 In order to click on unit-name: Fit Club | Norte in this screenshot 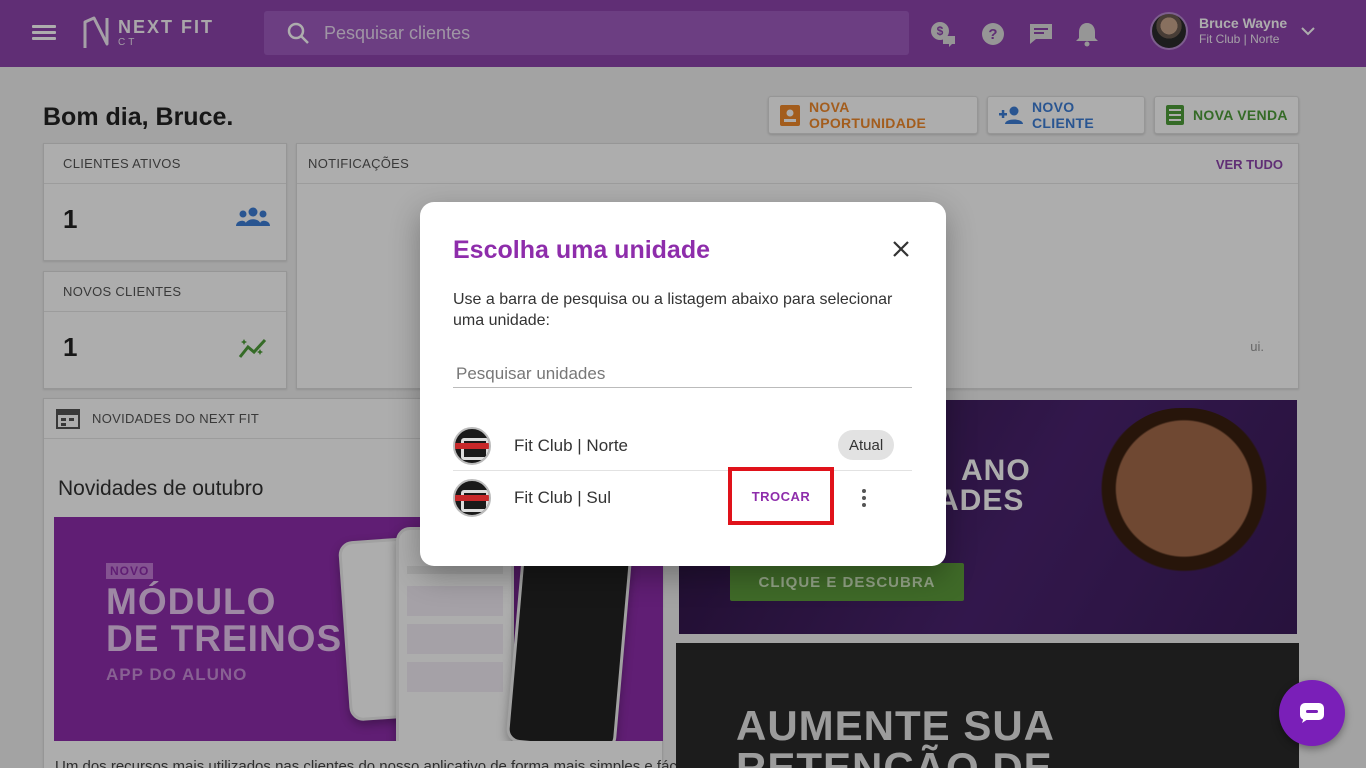, I will do `click(571, 445)`.